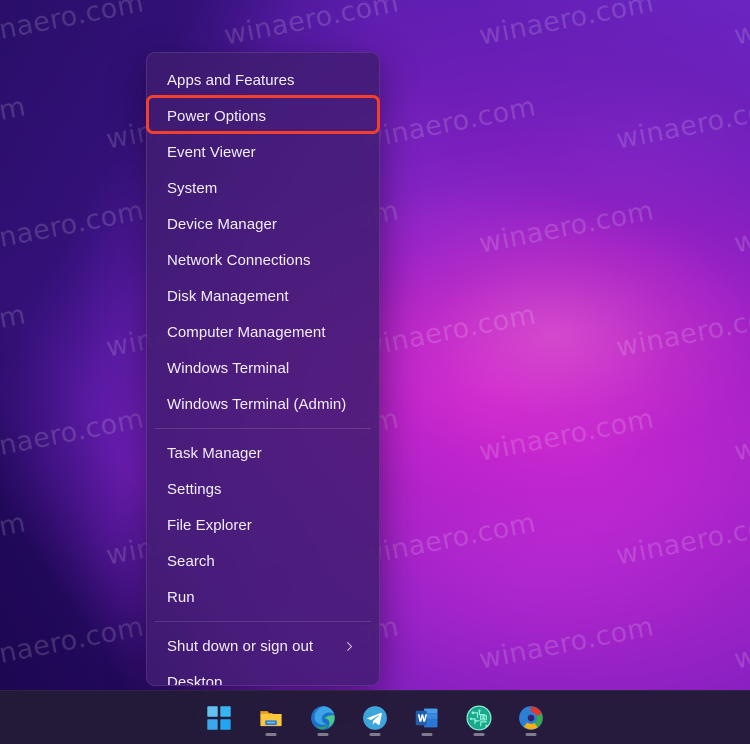 This screenshot has width=750, height=744. What do you see at coordinates (195, 679) in the screenshot?
I see `menu-item-label: Desktop` at bounding box center [195, 679].